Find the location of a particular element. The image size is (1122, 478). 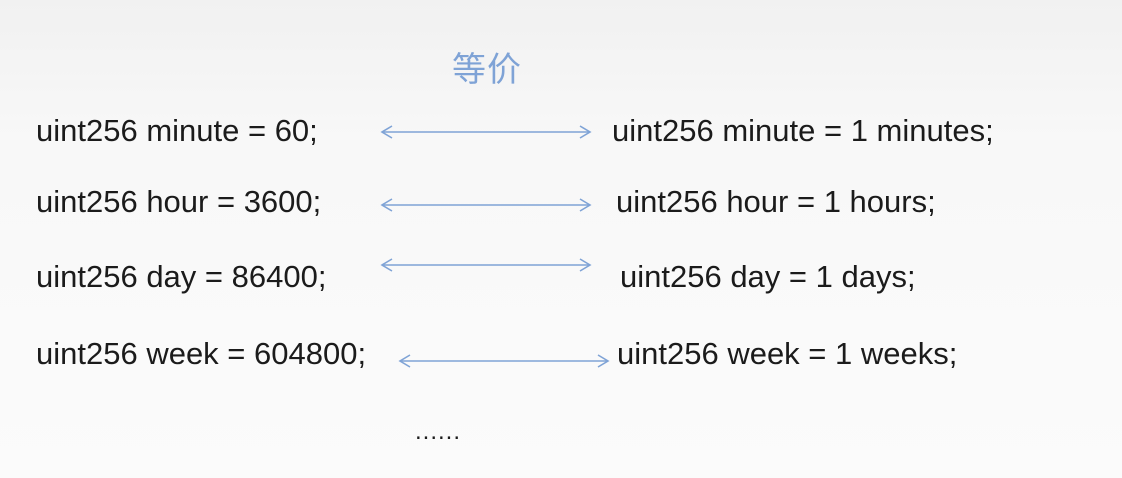

left-code-week: uint256 week = 604800; is located at coordinates (201, 353).